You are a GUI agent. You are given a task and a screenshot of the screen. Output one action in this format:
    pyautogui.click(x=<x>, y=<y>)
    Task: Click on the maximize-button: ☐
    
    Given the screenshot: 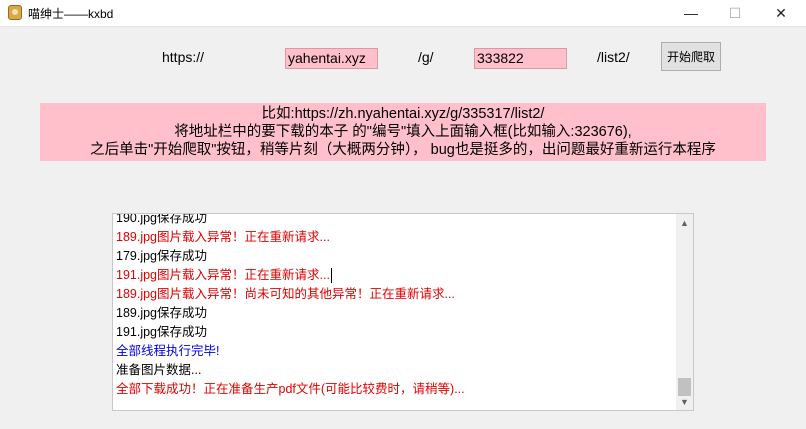 What is the action you would take?
    pyautogui.click(x=735, y=13)
    